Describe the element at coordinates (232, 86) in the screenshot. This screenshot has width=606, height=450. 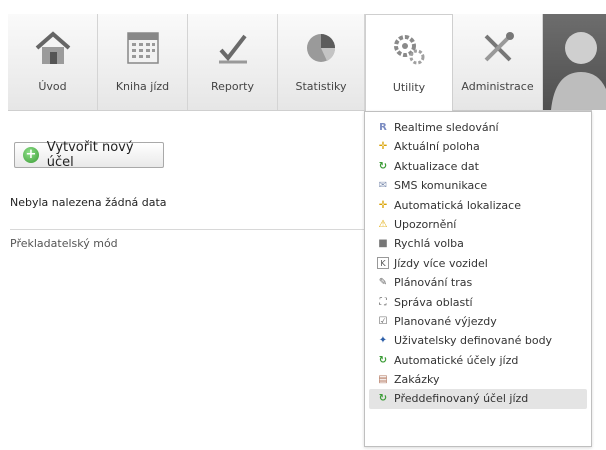
I see `tab-label: Reporty` at that location.